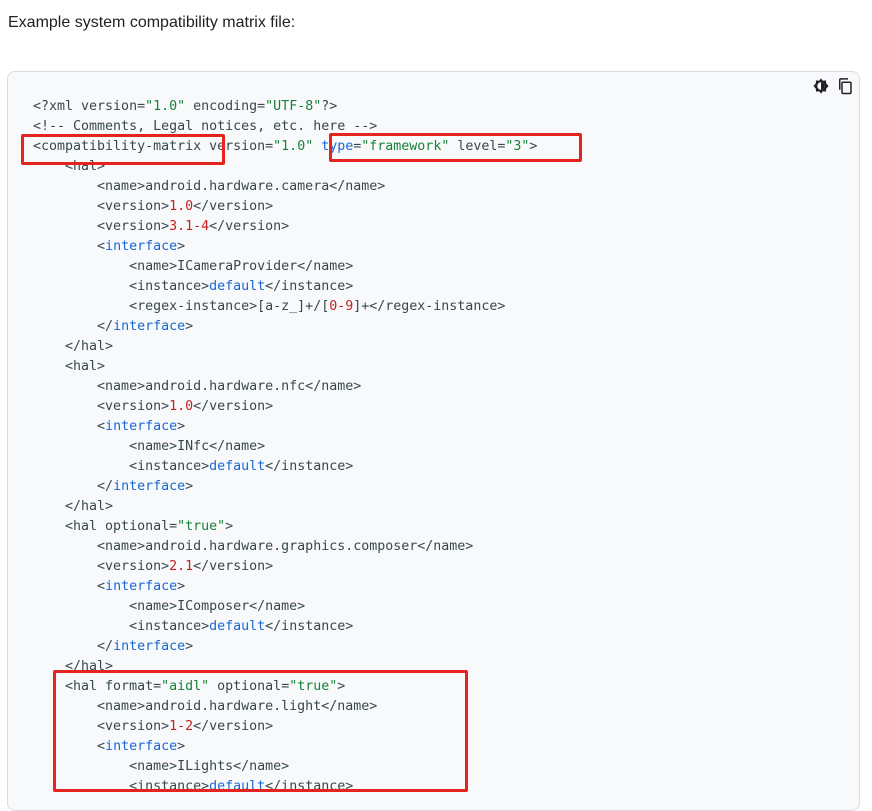 The image size is (872, 811). What do you see at coordinates (149, 446) in the screenshot?
I see `code-token: <name>INfc</name>` at bounding box center [149, 446].